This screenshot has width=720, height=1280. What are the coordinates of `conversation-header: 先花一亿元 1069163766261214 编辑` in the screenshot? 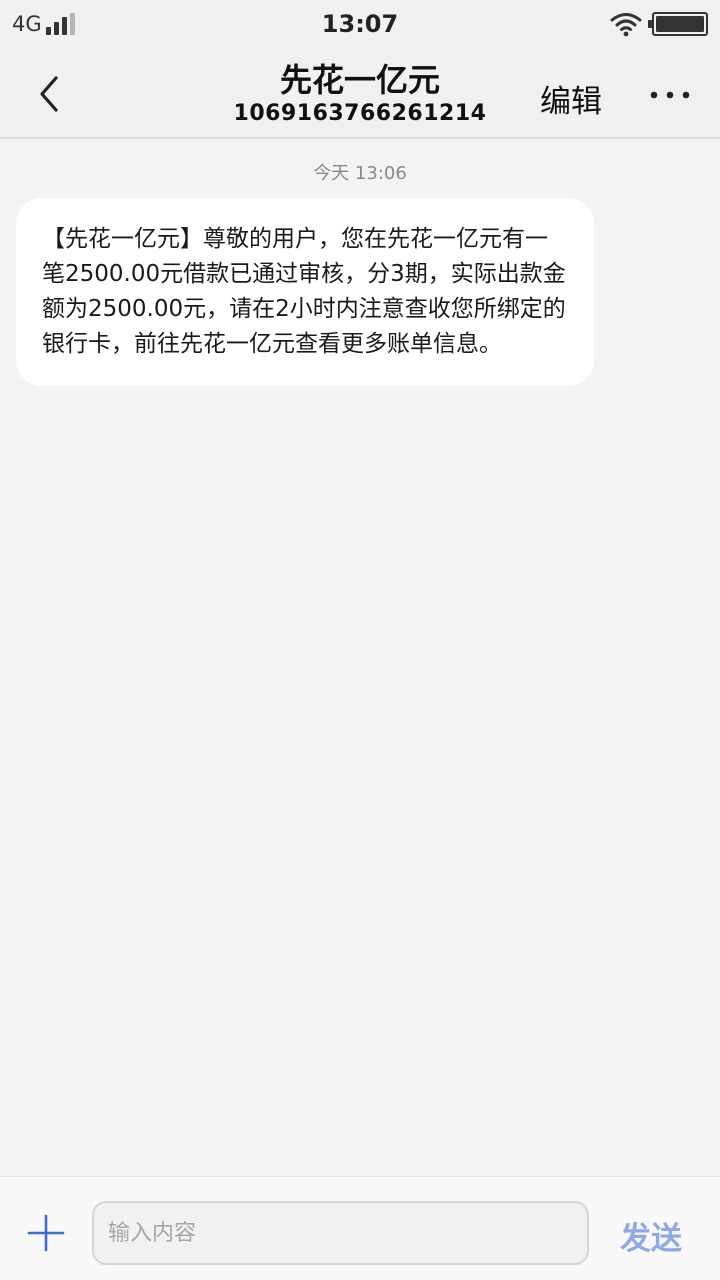 It's located at (360, 94).